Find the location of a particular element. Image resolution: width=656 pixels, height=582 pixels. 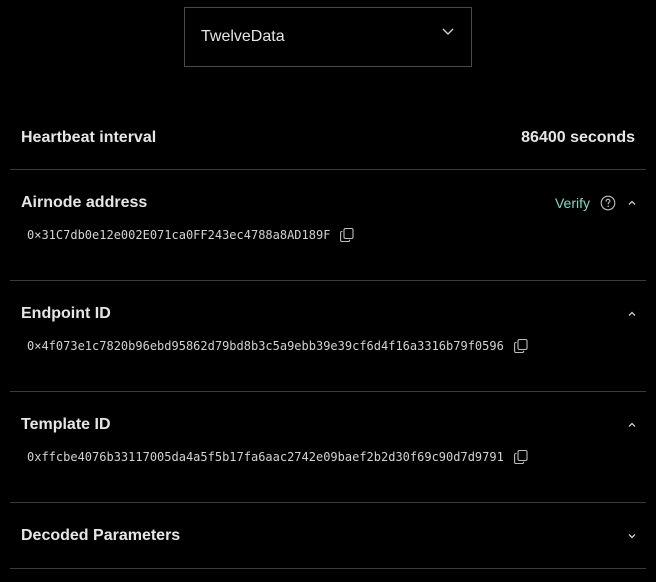

airnode-header-actions: Verify is located at coordinates (596, 203).